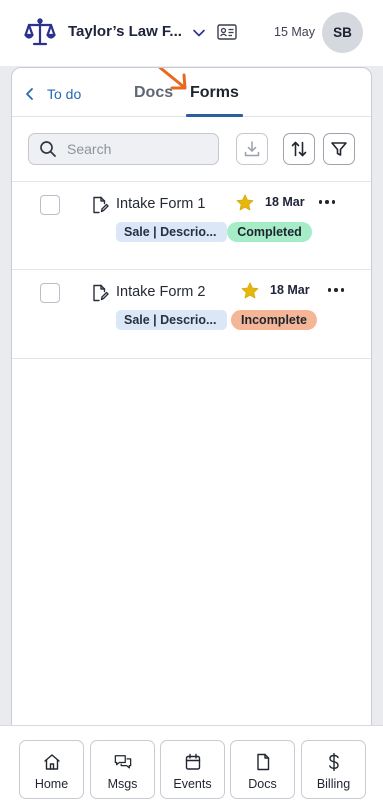 The width and height of the screenshot is (383, 808). I want to click on nav-docs-label: Docs, so click(262, 784).